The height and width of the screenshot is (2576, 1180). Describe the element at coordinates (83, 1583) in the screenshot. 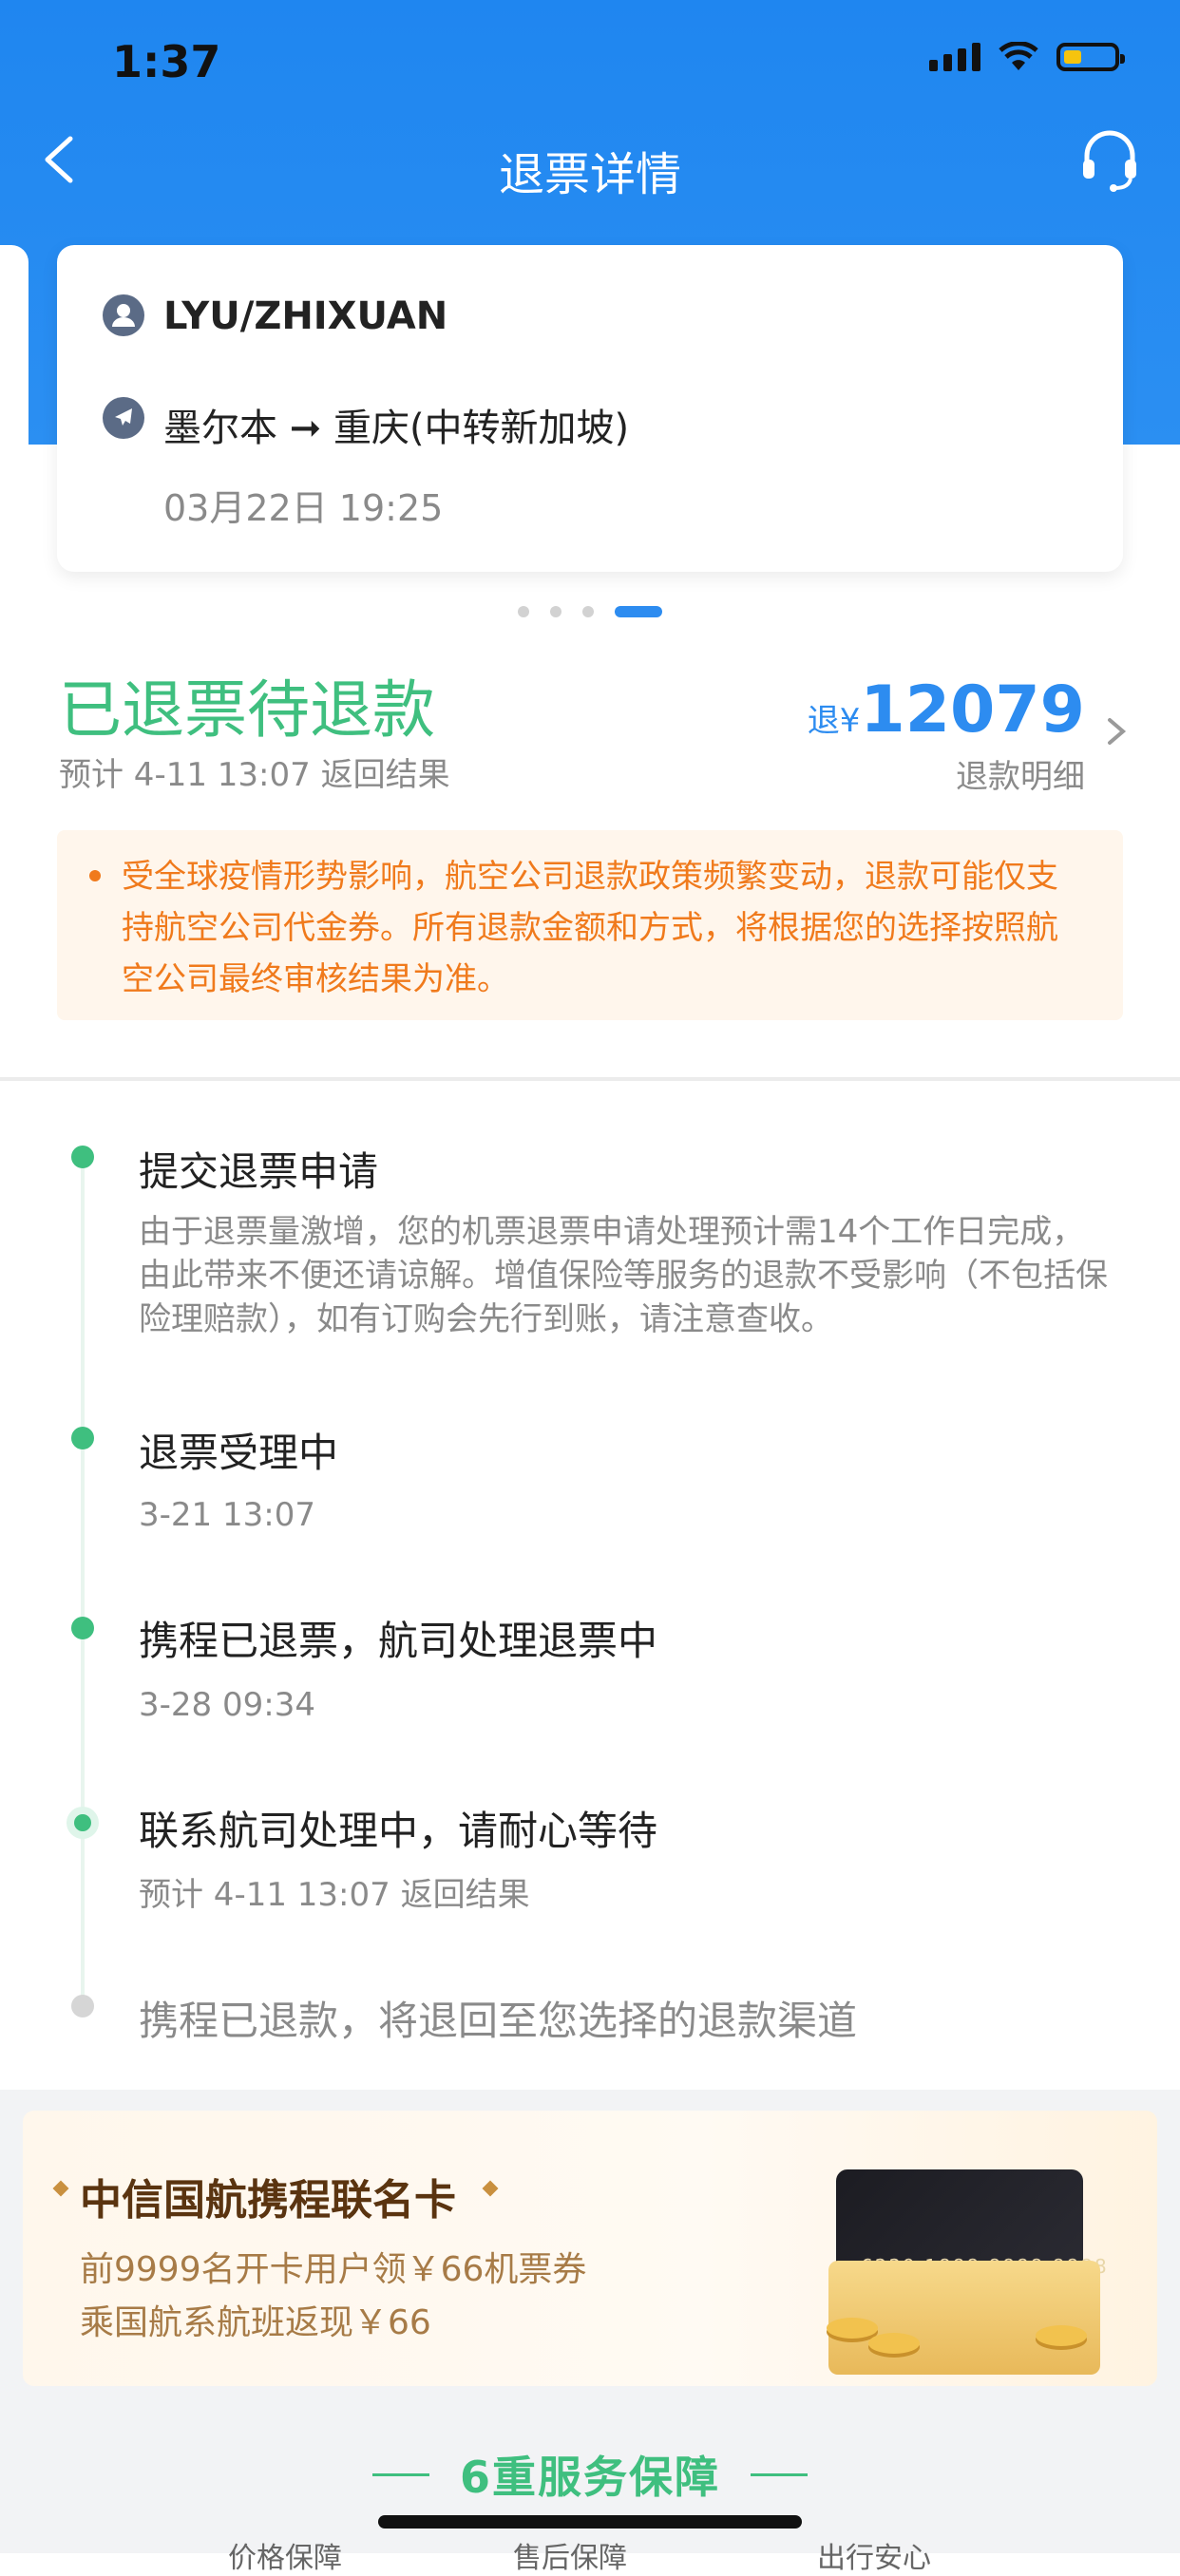

I see `timeline-line` at that location.